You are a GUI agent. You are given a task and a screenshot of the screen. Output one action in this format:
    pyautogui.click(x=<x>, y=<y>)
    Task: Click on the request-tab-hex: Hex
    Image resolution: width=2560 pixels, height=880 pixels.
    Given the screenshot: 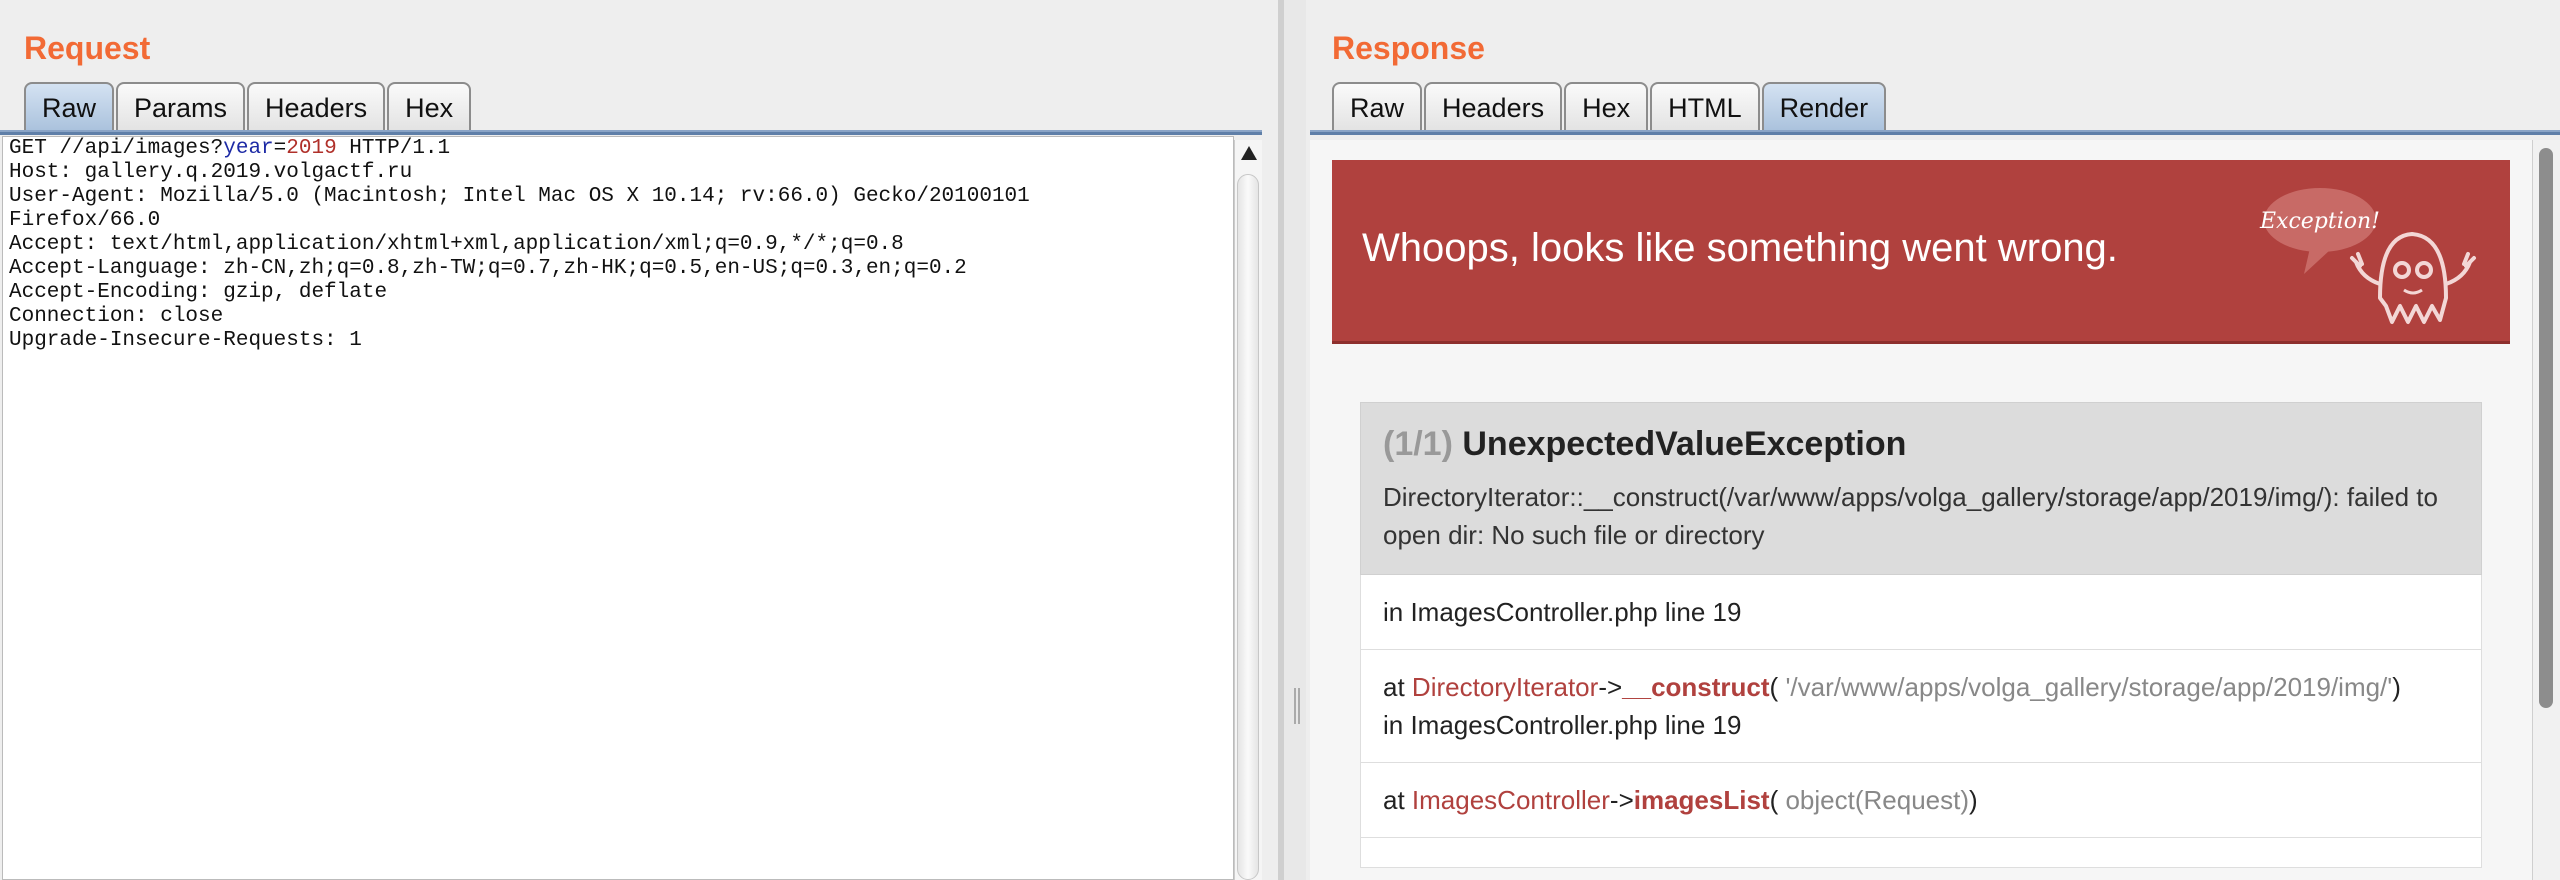 What is the action you would take?
    pyautogui.click(x=429, y=107)
    